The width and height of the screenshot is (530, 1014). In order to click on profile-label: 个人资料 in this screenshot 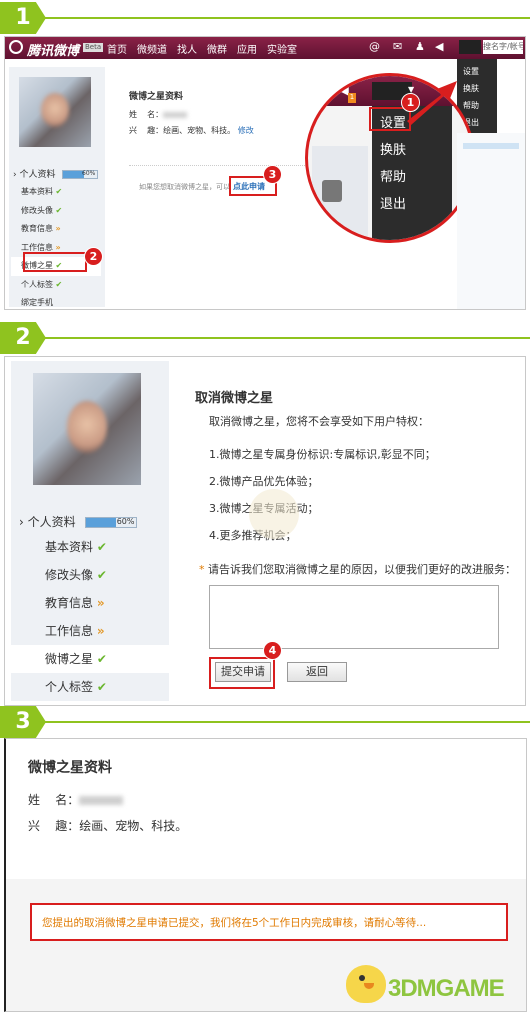, I will do `click(37, 175)`.